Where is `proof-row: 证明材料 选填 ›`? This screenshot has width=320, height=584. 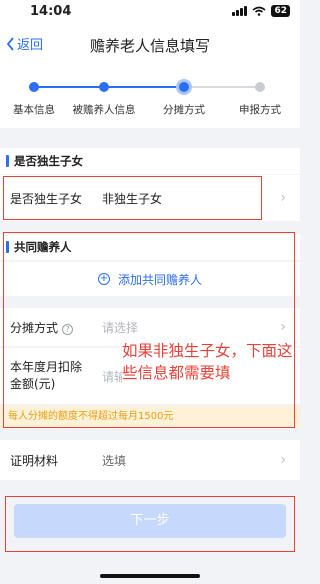
proof-row: 证明材料 选填 › is located at coordinates (150, 460).